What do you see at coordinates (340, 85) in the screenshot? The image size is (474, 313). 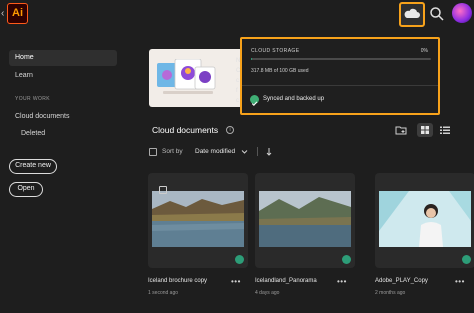 I see `popover-divider` at bounding box center [340, 85].